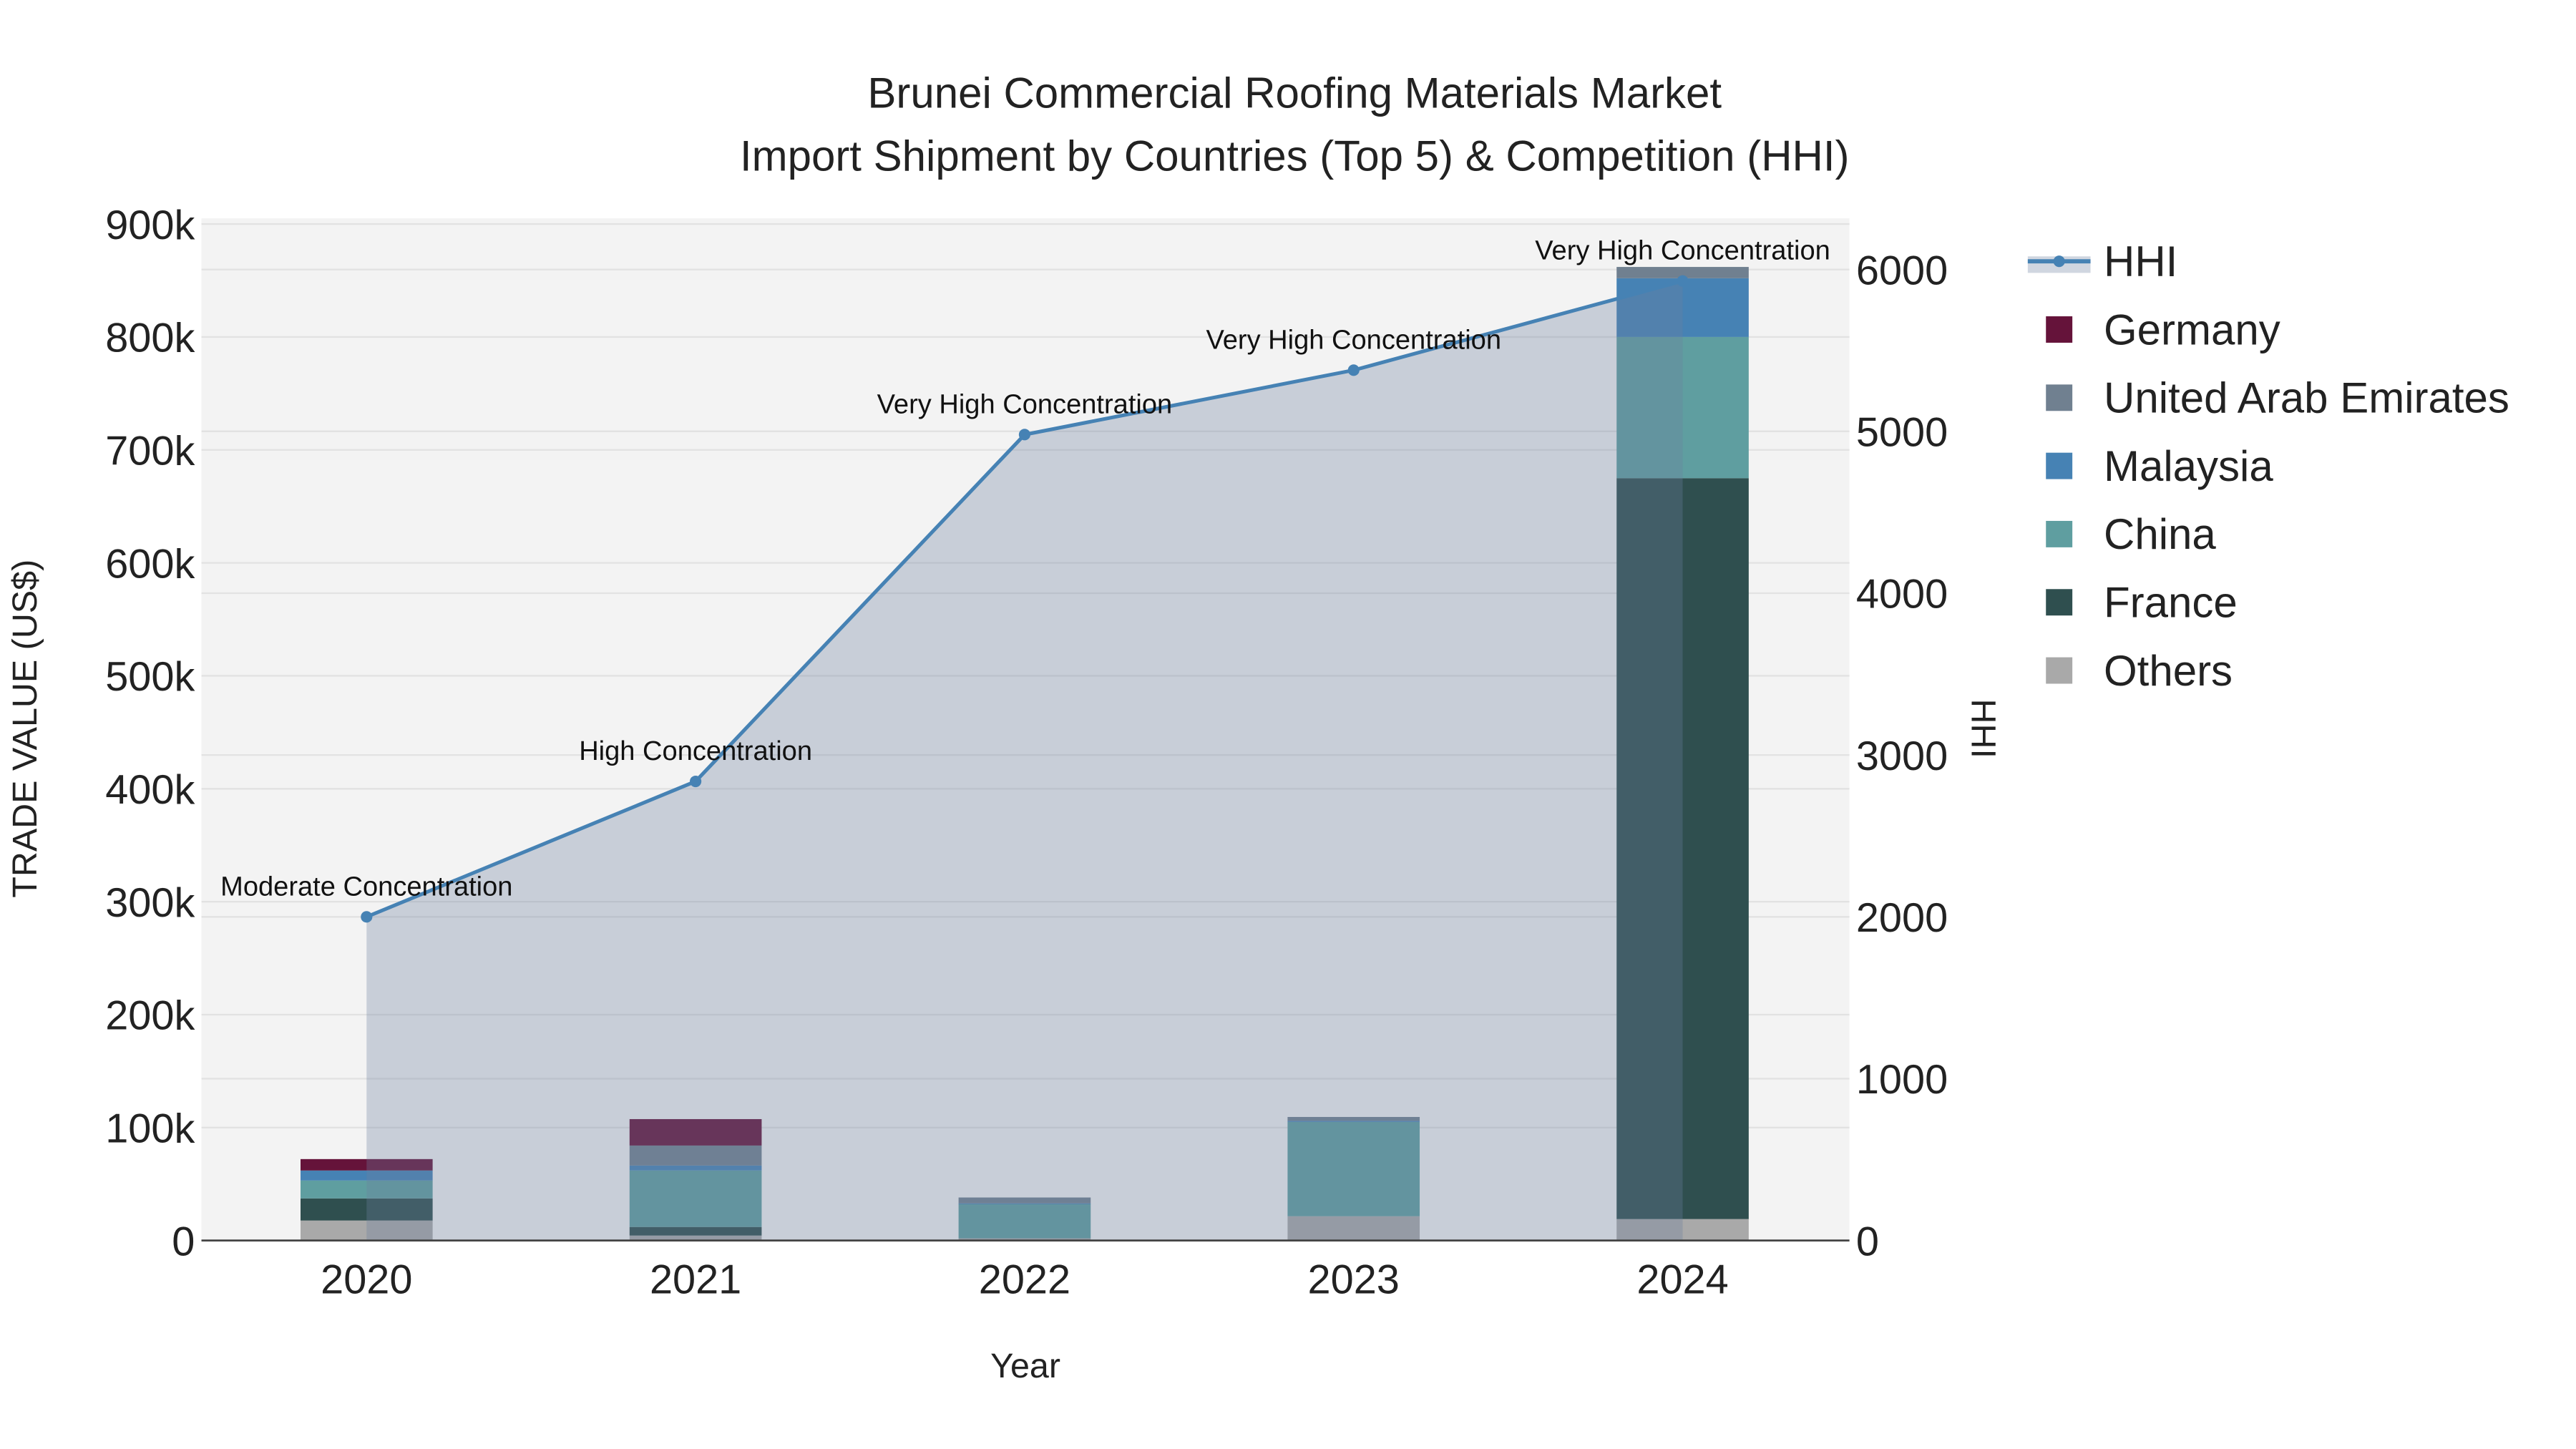 This screenshot has height=1449, width=2576. What do you see at coordinates (695, 751) in the screenshot?
I see `hhi-annotation: High Concentration` at bounding box center [695, 751].